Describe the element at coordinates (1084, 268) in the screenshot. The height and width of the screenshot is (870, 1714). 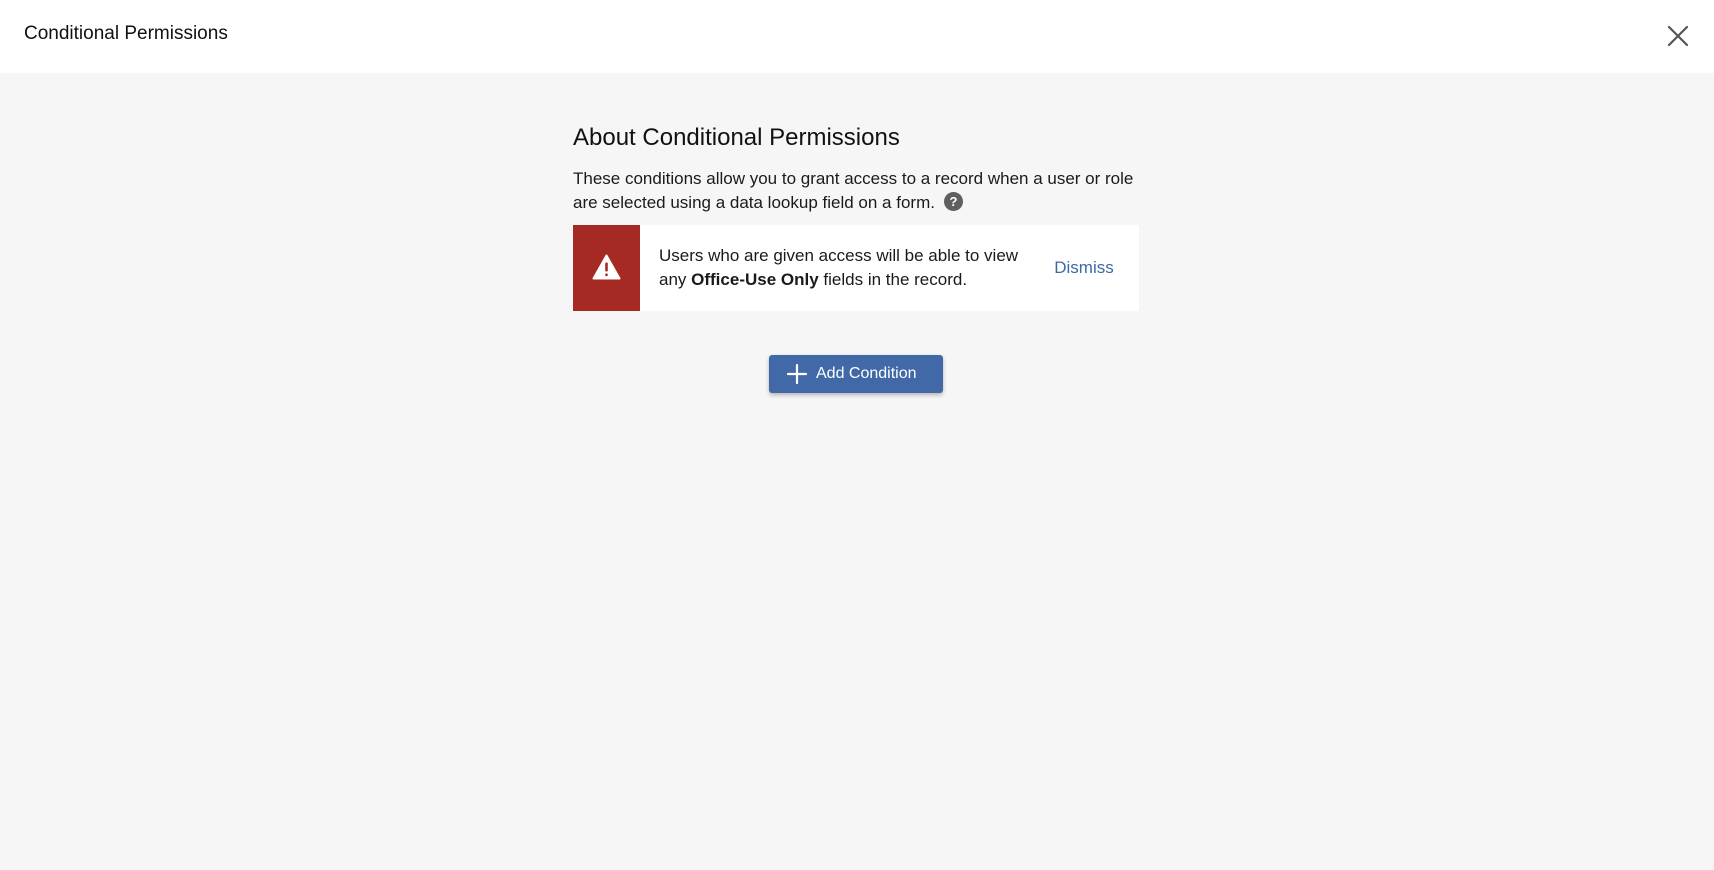
I see `dismiss-button: Dismiss` at that location.